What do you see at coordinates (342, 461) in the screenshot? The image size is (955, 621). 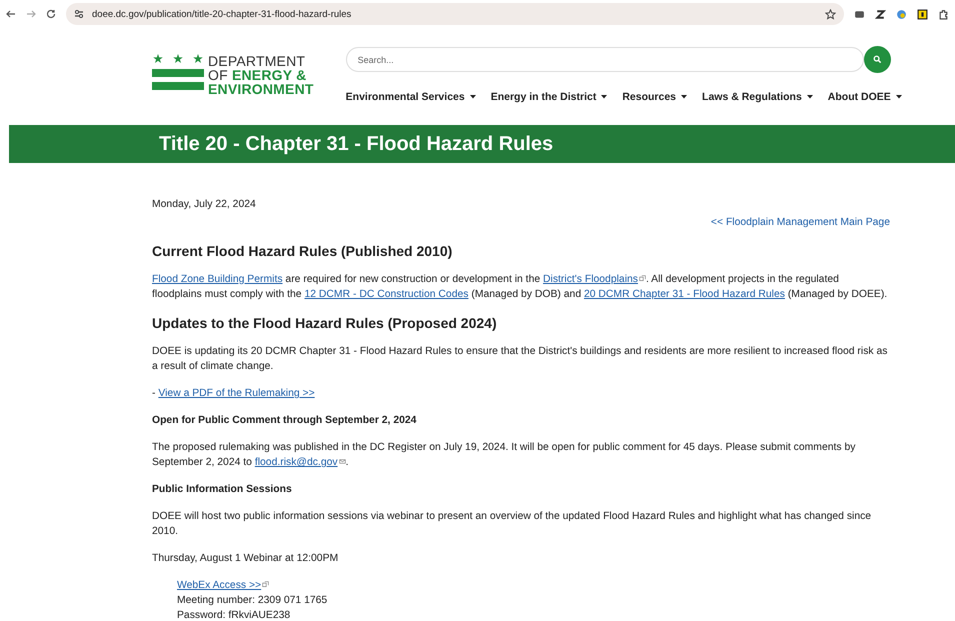 I see `mail-icon` at bounding box center [342, 461].